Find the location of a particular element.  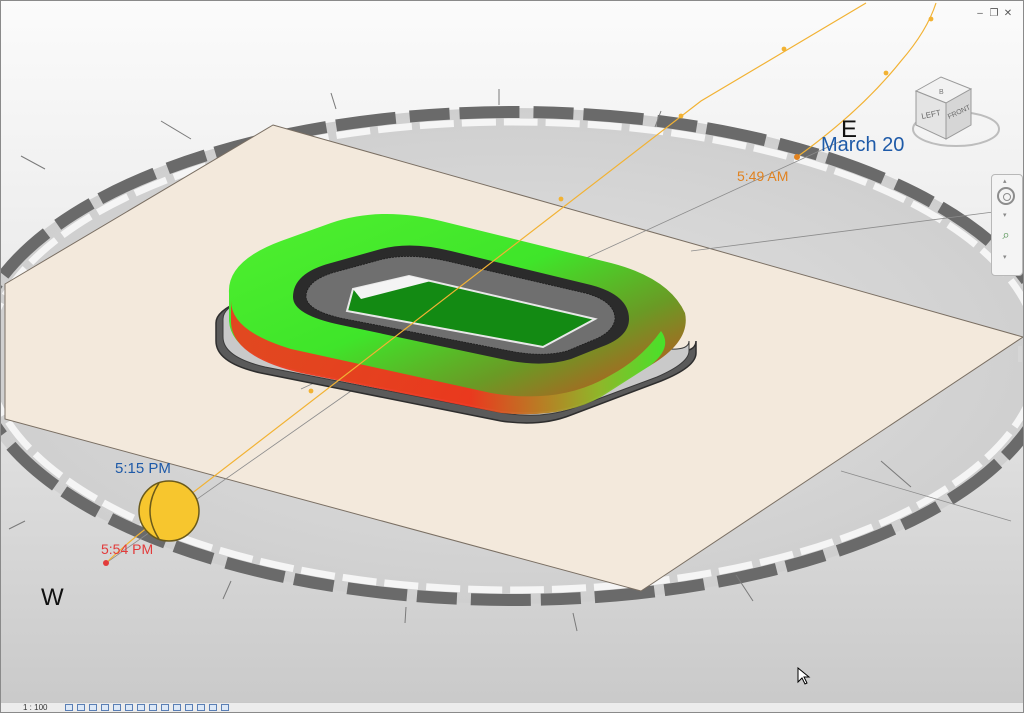

sun-time-label: 5:15 PM is located at coordinates (143, 468).